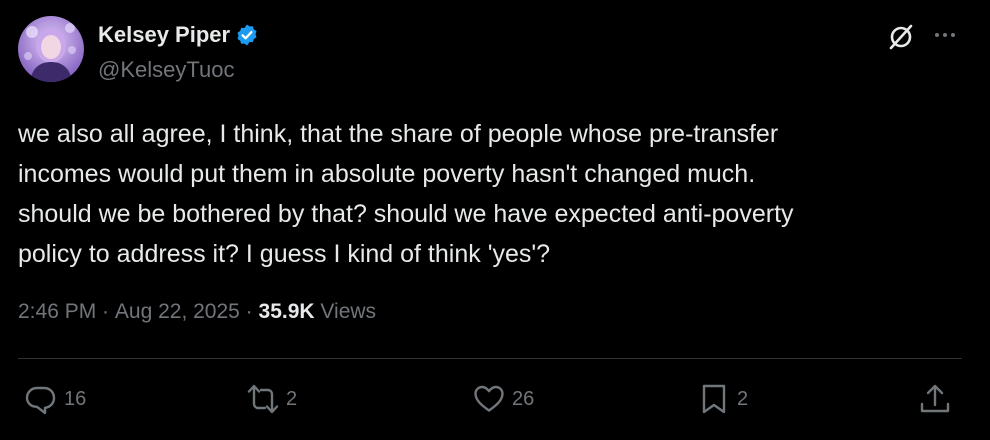  Describe the element at coordinates (164, 35) in the screenshot. I see `author-name: Kelsey Piper` at that location.